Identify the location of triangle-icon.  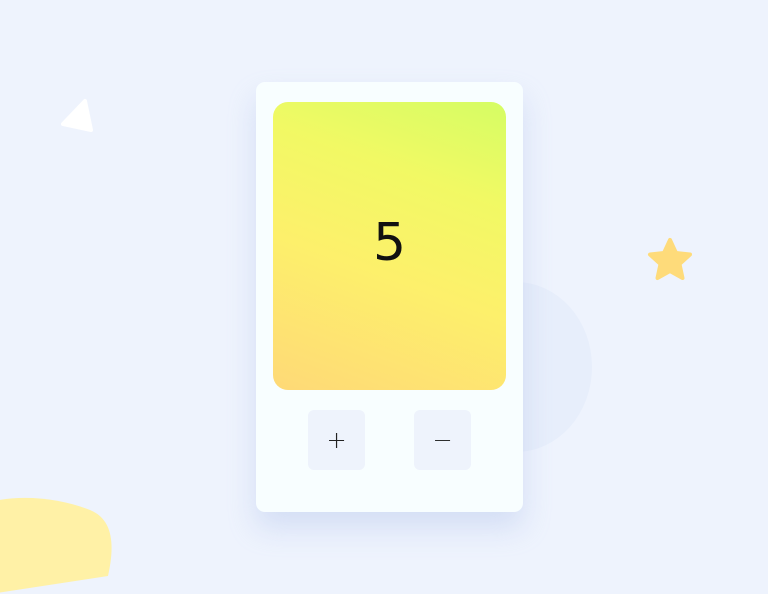
(77, 115).